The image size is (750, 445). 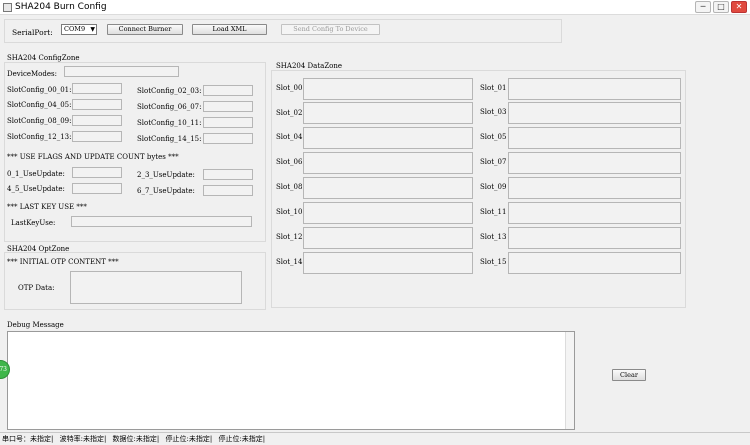 I want to click on slot-03-field, so click(x=594, y=113).